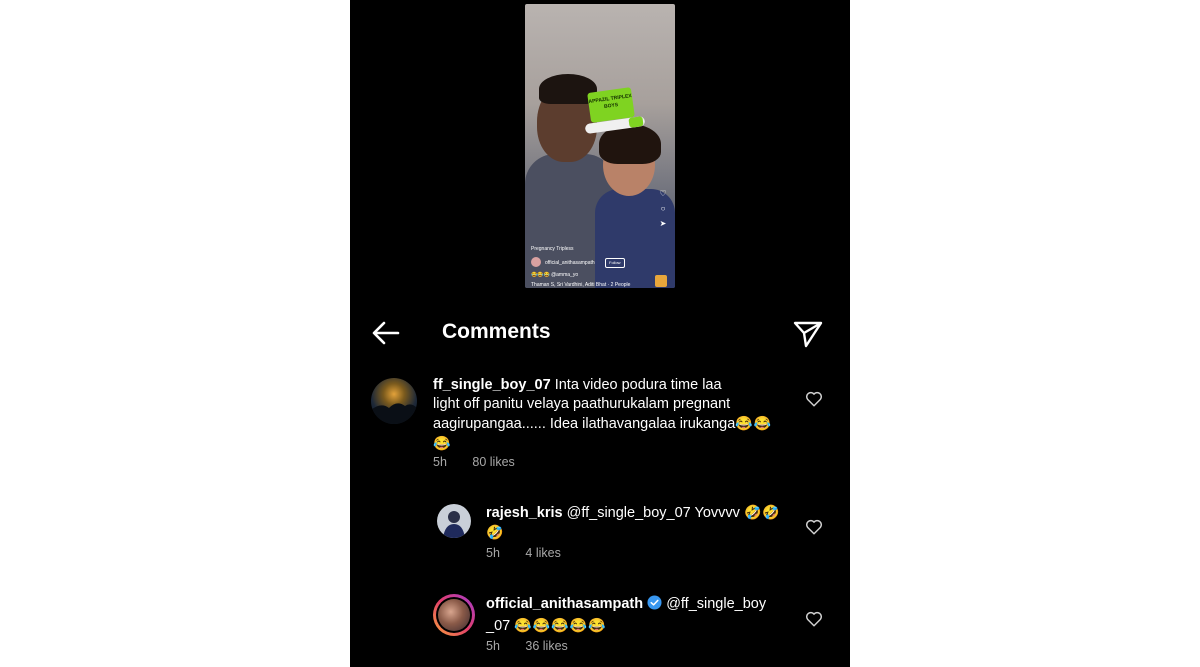  I want to click on comment-meta: 5h 80 likes, so click(485, 462).